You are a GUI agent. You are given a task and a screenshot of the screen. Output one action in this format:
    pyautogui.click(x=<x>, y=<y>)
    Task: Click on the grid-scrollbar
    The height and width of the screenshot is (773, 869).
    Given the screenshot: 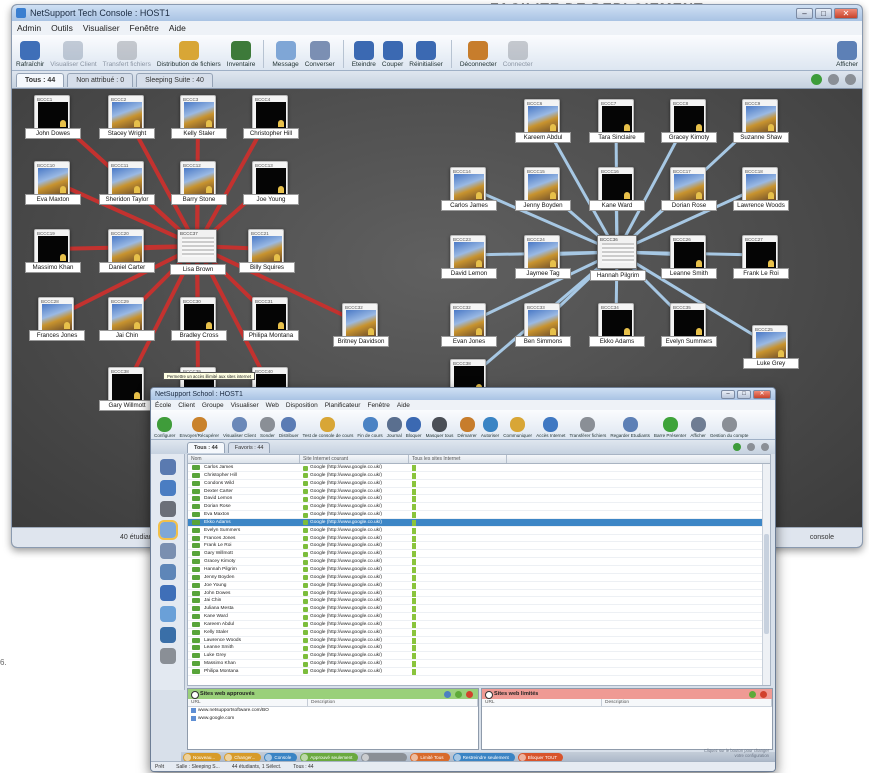 What is the action you would take?
    pyautogui.click(x=766, y=574)
    